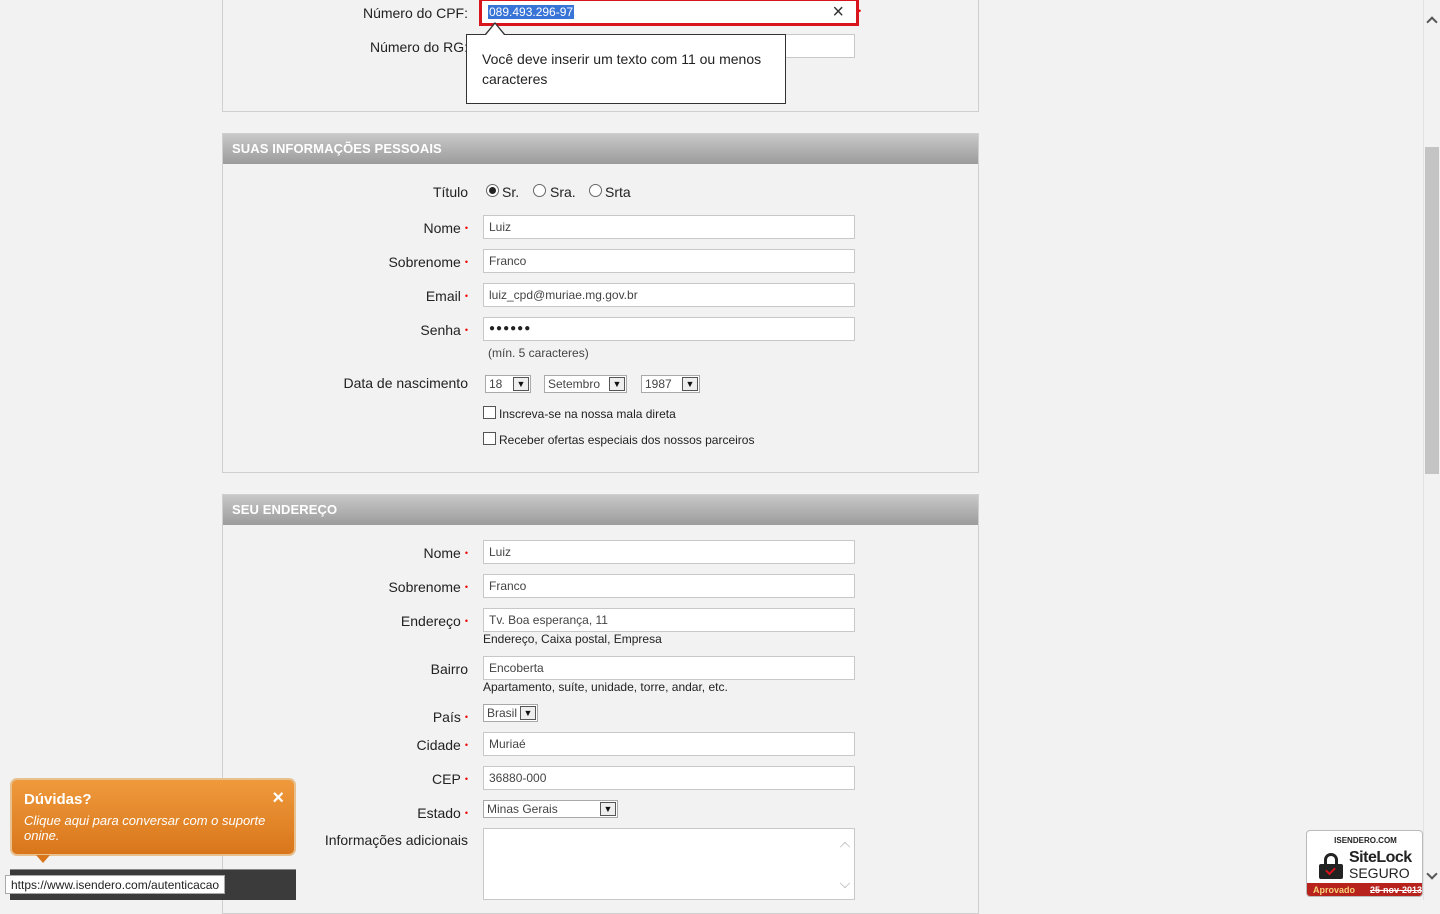  What do you see at coordinates (538, 353) in the screenshot?
I see `password-hint: (mín. 5 caracteres)` at bounding box center [538, 353].